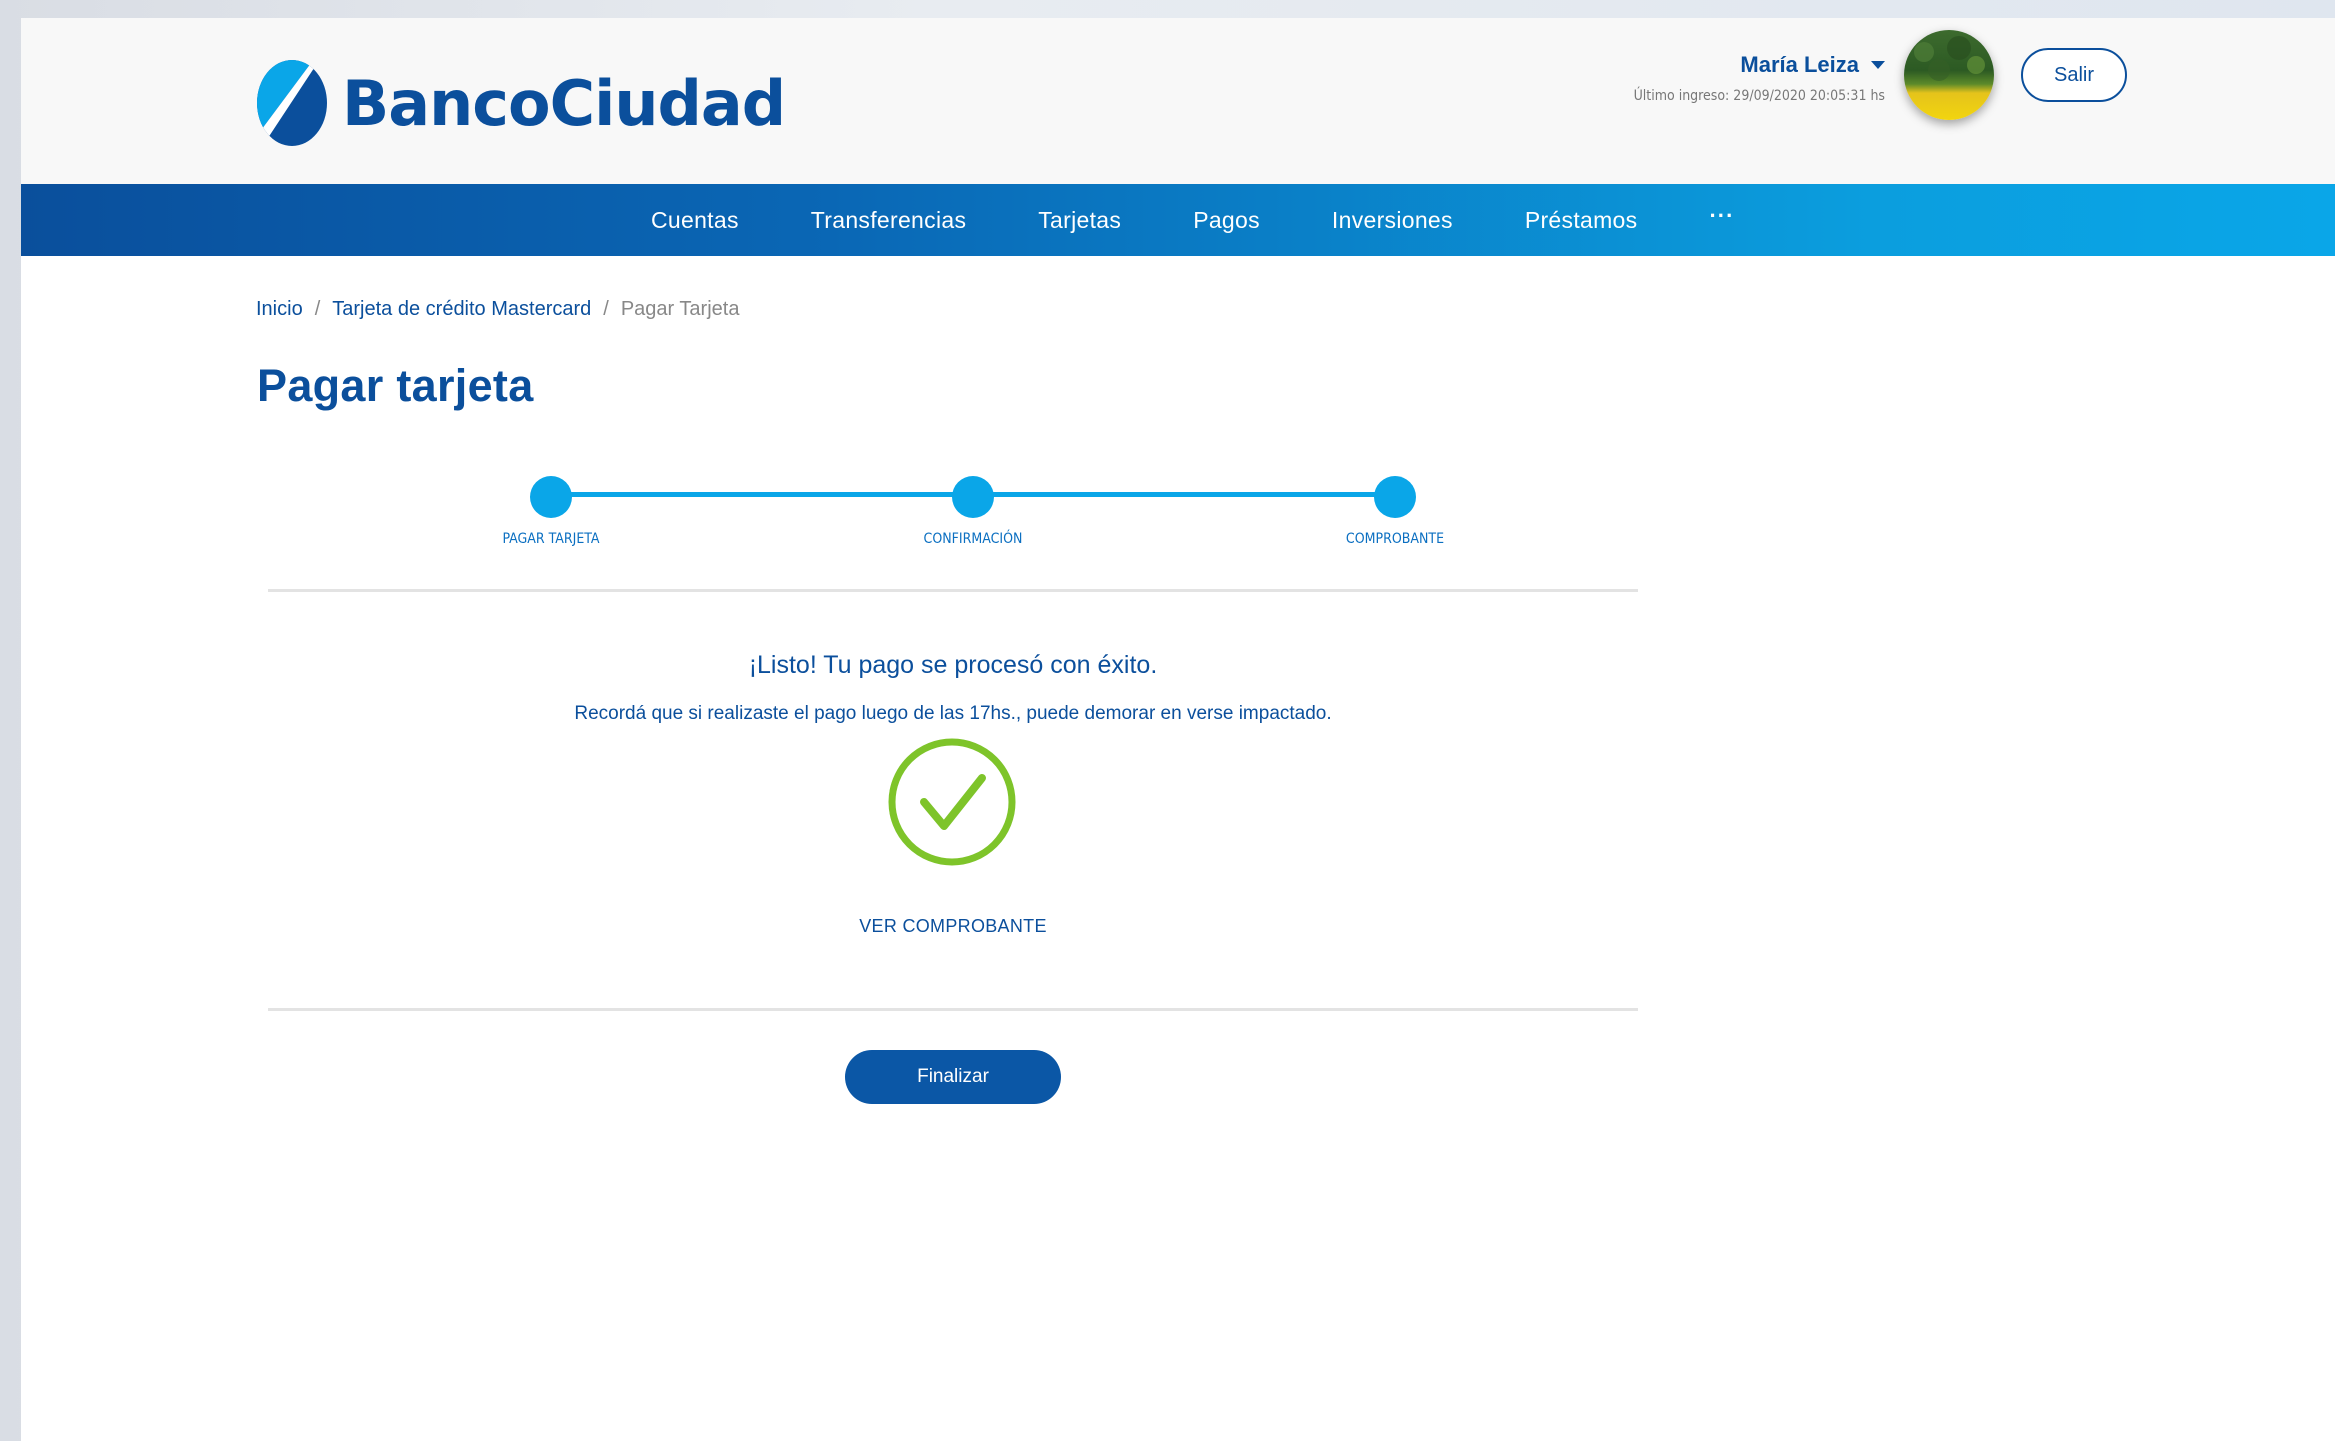 The image size is (2335, 1441). Describe the element at coordinates (2074, 75) in the screenshot. I see `logout-button: Salir` at that location.